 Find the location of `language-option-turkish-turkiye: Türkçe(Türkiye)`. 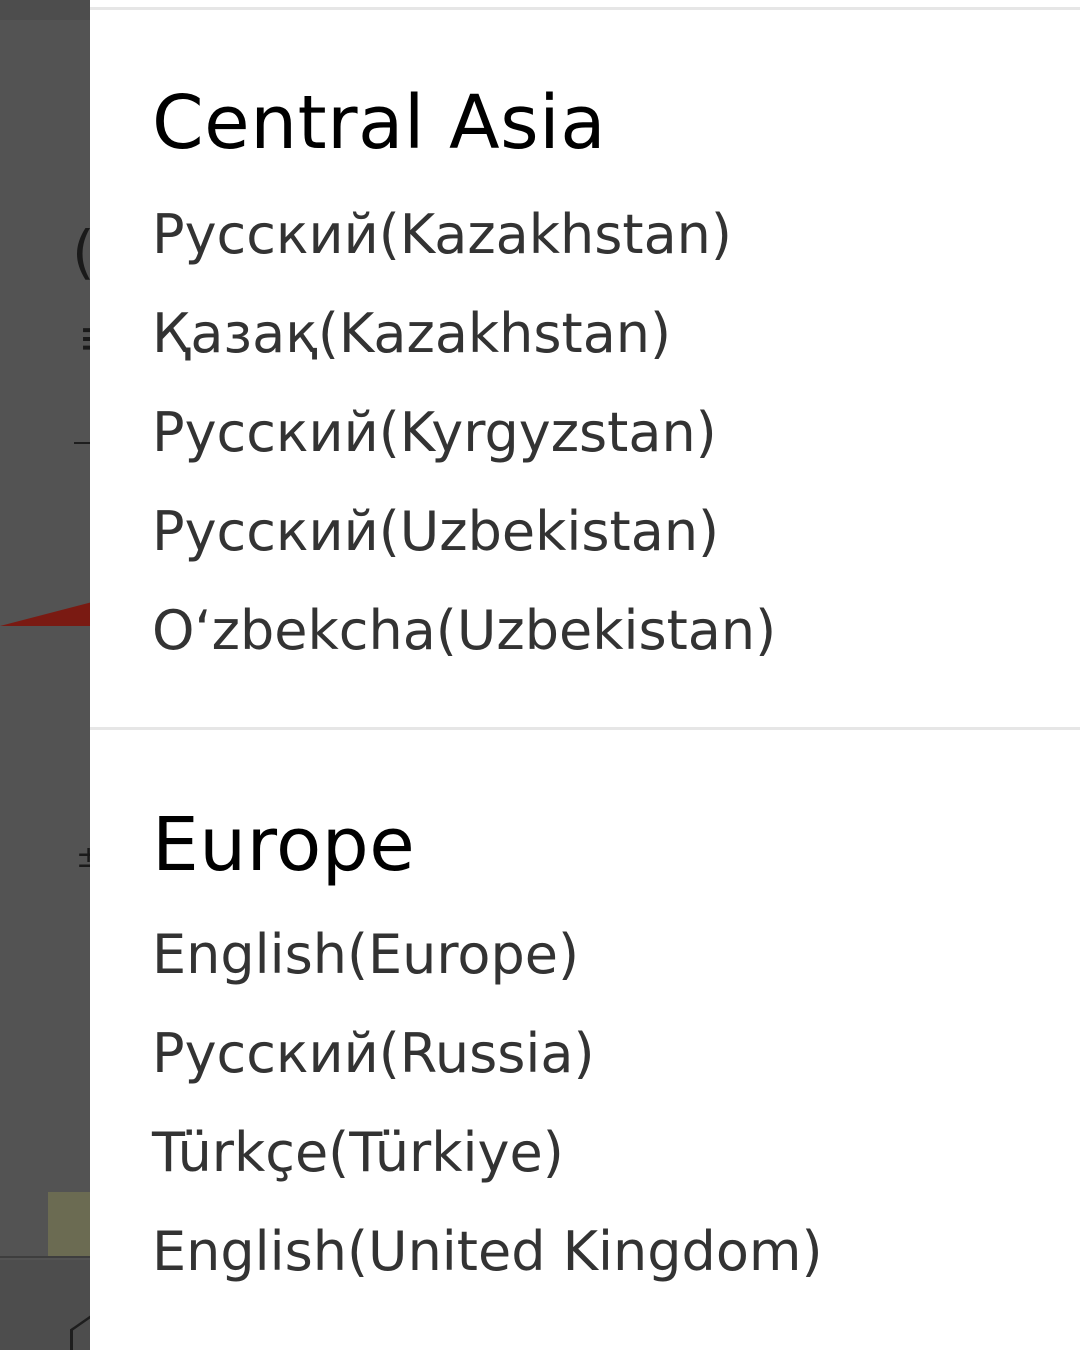

language-option-turkish-turkiye: Türkçe(Türkiye) is located at coordinates (358, 1153).